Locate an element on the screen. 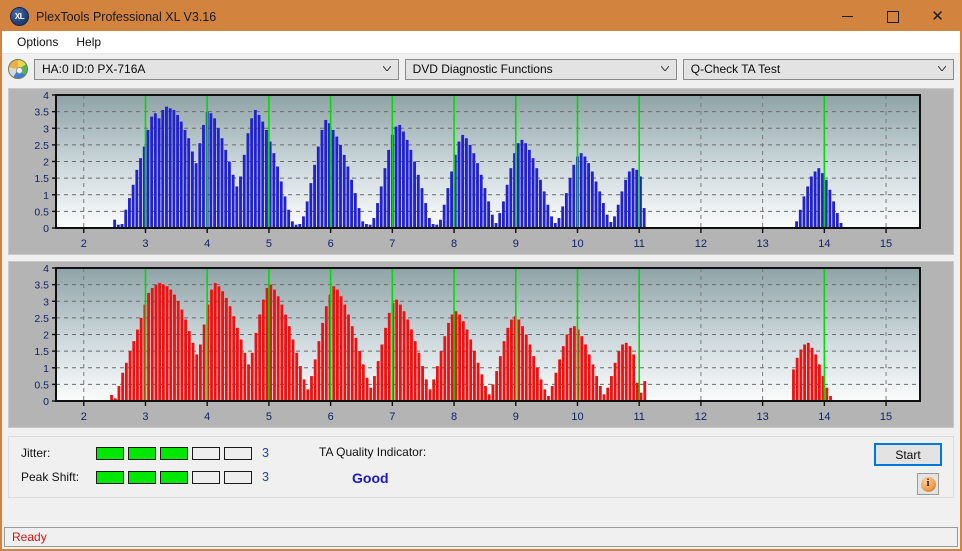  start-button: Start is located at coordinates (908, 454).